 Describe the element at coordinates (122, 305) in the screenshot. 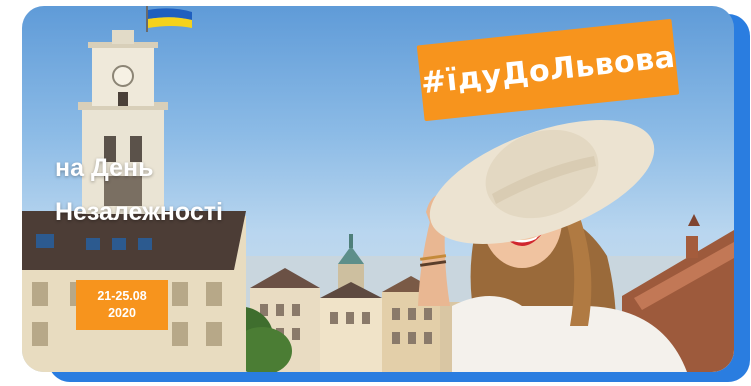

I see `date-badge: 21-25.08 2020` at that location.